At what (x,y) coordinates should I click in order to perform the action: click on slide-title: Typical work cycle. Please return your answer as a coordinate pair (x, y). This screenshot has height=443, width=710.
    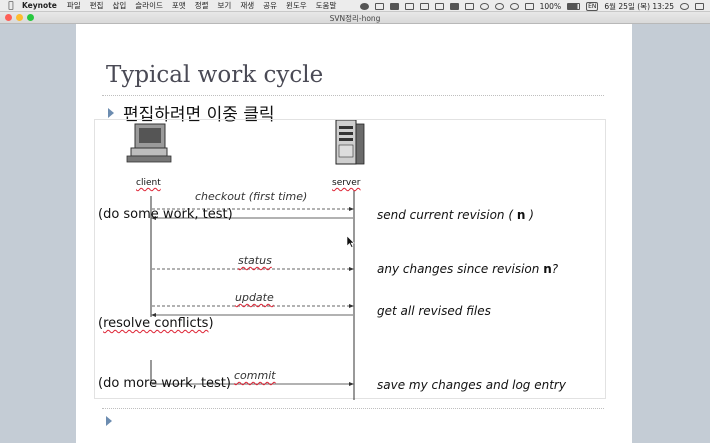
    Looking at the image, I should click on (214, 75).